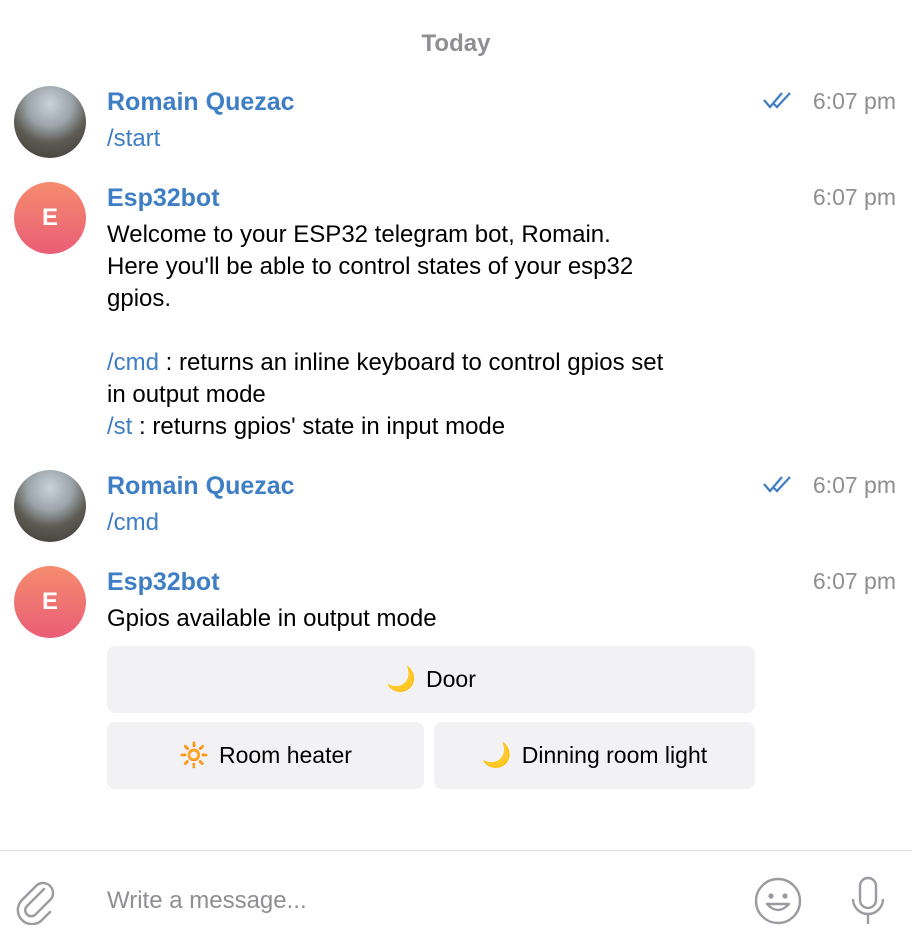 Image resolution: width=912 pixels, height=943 pixels. I want to click on message-text: Gpios available in output mode, so click(272, 618).